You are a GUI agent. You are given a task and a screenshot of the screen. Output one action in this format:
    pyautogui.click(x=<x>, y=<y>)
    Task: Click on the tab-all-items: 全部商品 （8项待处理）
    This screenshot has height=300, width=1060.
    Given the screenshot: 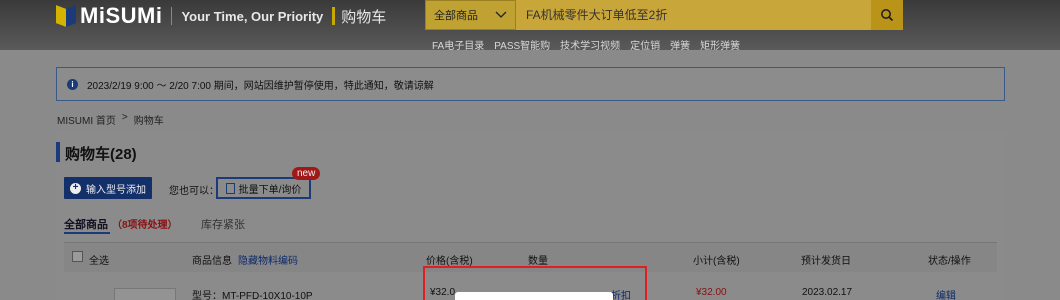 What is the action you would take?
    pyautogui.click(x=121, y=224)
    